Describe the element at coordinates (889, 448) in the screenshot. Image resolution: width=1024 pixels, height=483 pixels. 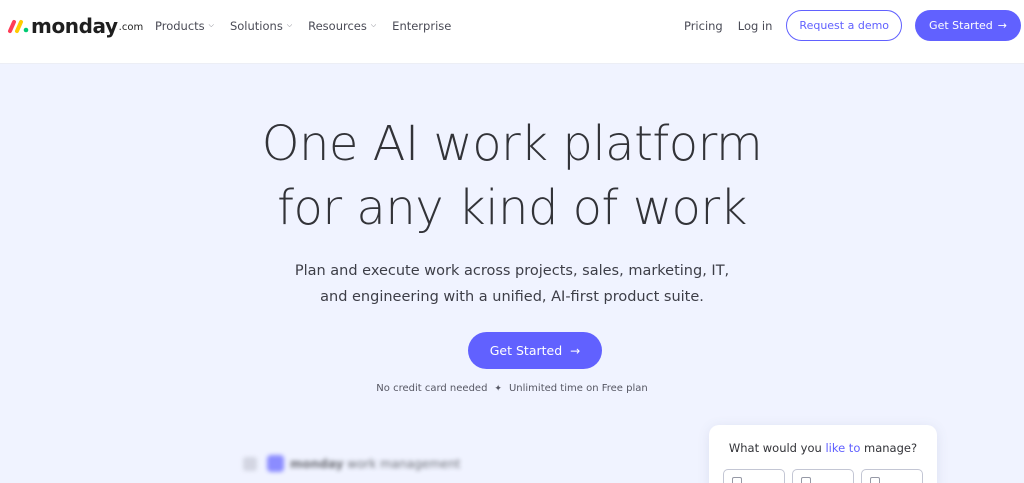
I see `manage-question-text-end: manage?` at that location.